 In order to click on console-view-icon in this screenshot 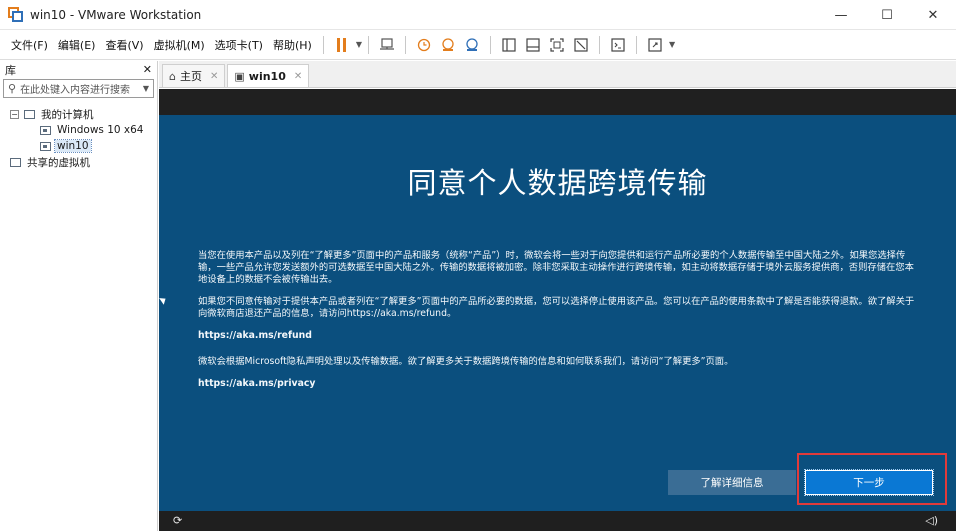, I will do `click(618, 45)`.